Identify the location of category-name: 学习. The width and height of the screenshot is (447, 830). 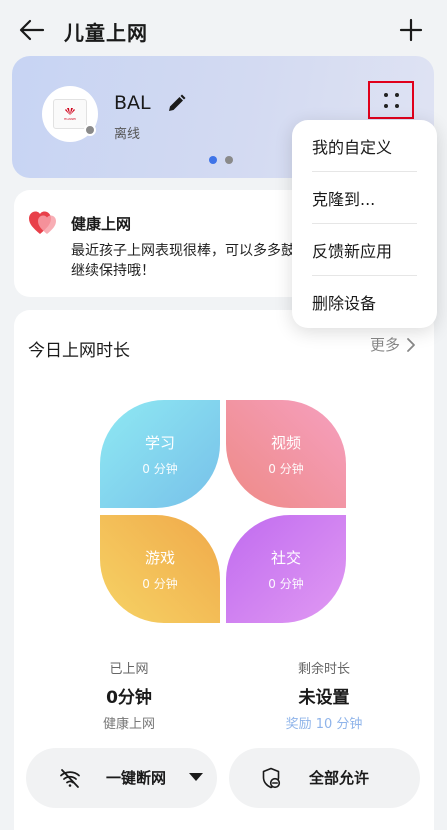
(159, 442).